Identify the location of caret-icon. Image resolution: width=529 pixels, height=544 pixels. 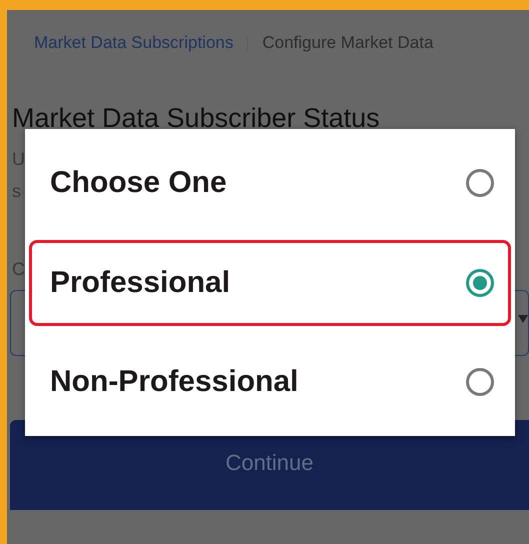
(523, 319).